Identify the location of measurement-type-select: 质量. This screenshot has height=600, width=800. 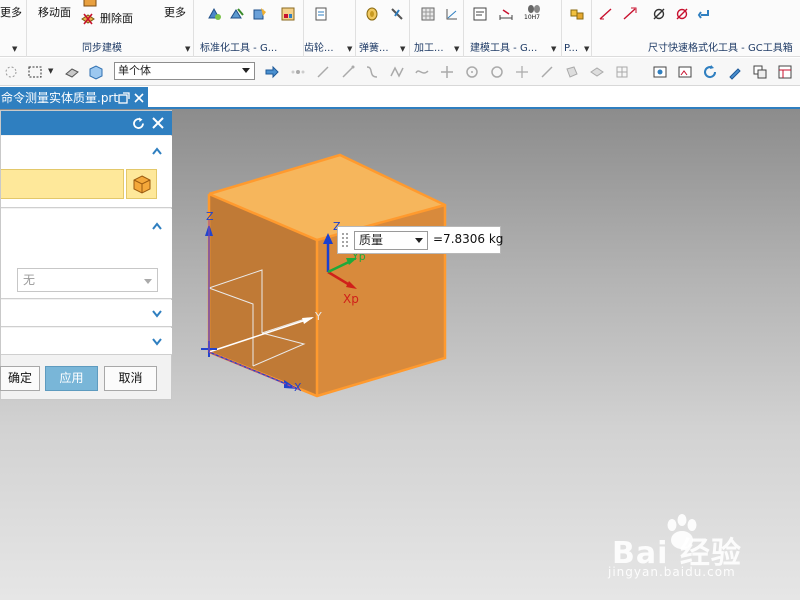
(391, 240).